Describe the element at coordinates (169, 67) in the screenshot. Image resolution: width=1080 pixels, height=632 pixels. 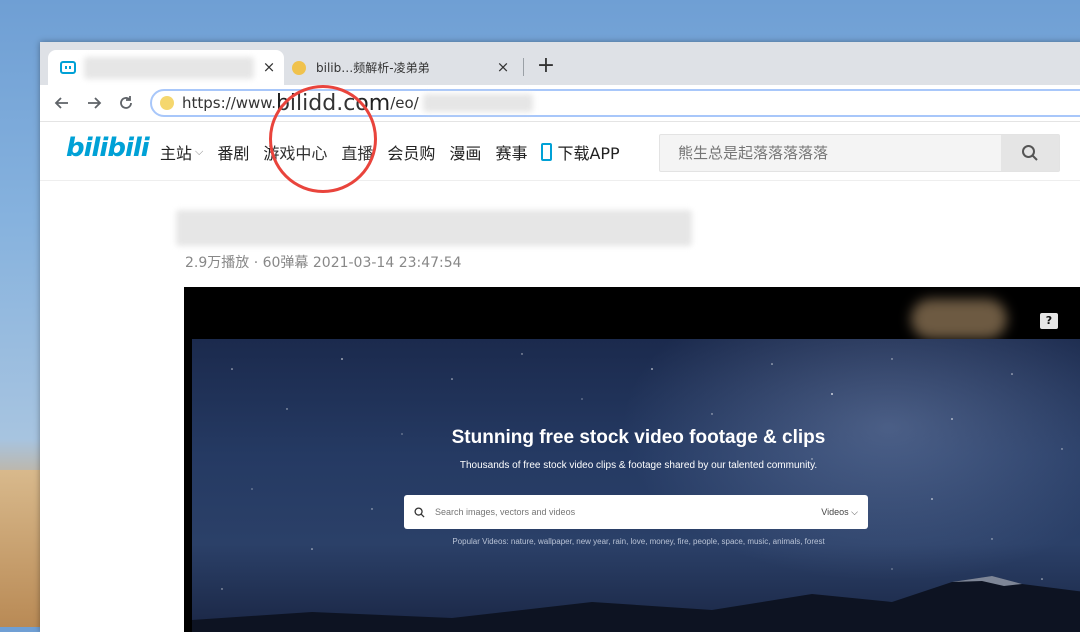
I see `tab-title-blurred` at that location.